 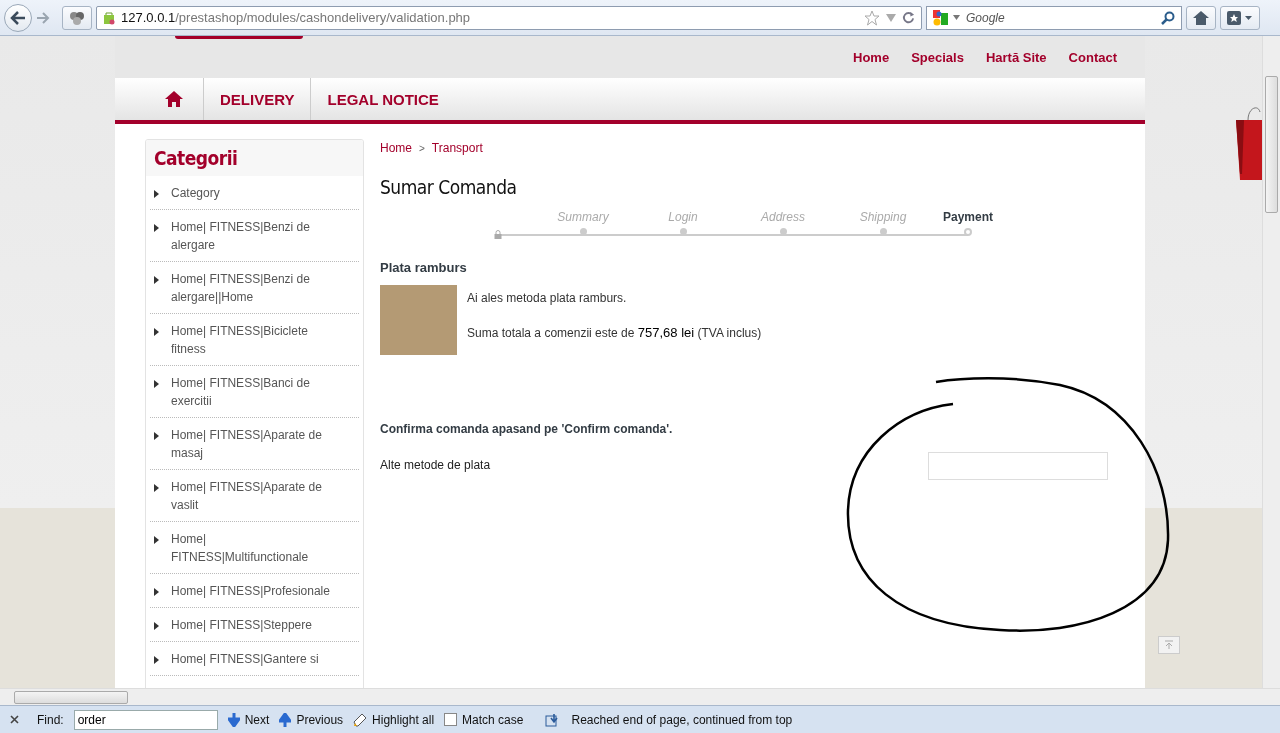 I want to click on bag-icon, so click(x=109, y=17).